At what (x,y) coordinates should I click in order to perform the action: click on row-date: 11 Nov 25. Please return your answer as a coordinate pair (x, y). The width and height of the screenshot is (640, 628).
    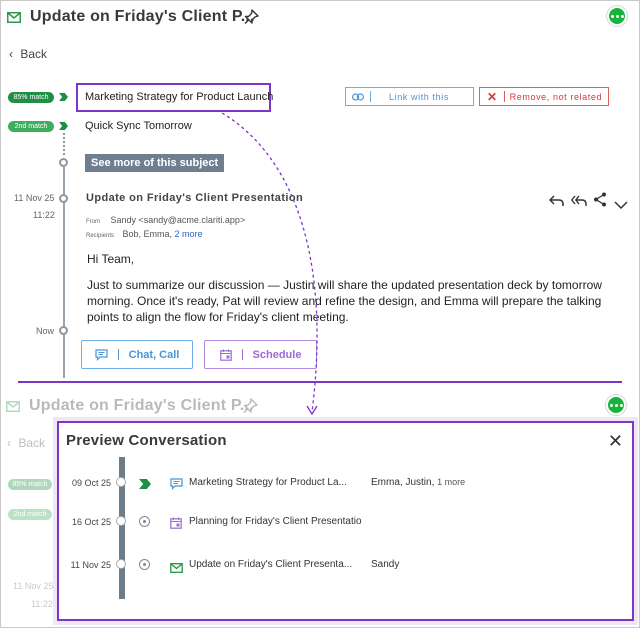
    Looking at the image, I should click on (90, 565).